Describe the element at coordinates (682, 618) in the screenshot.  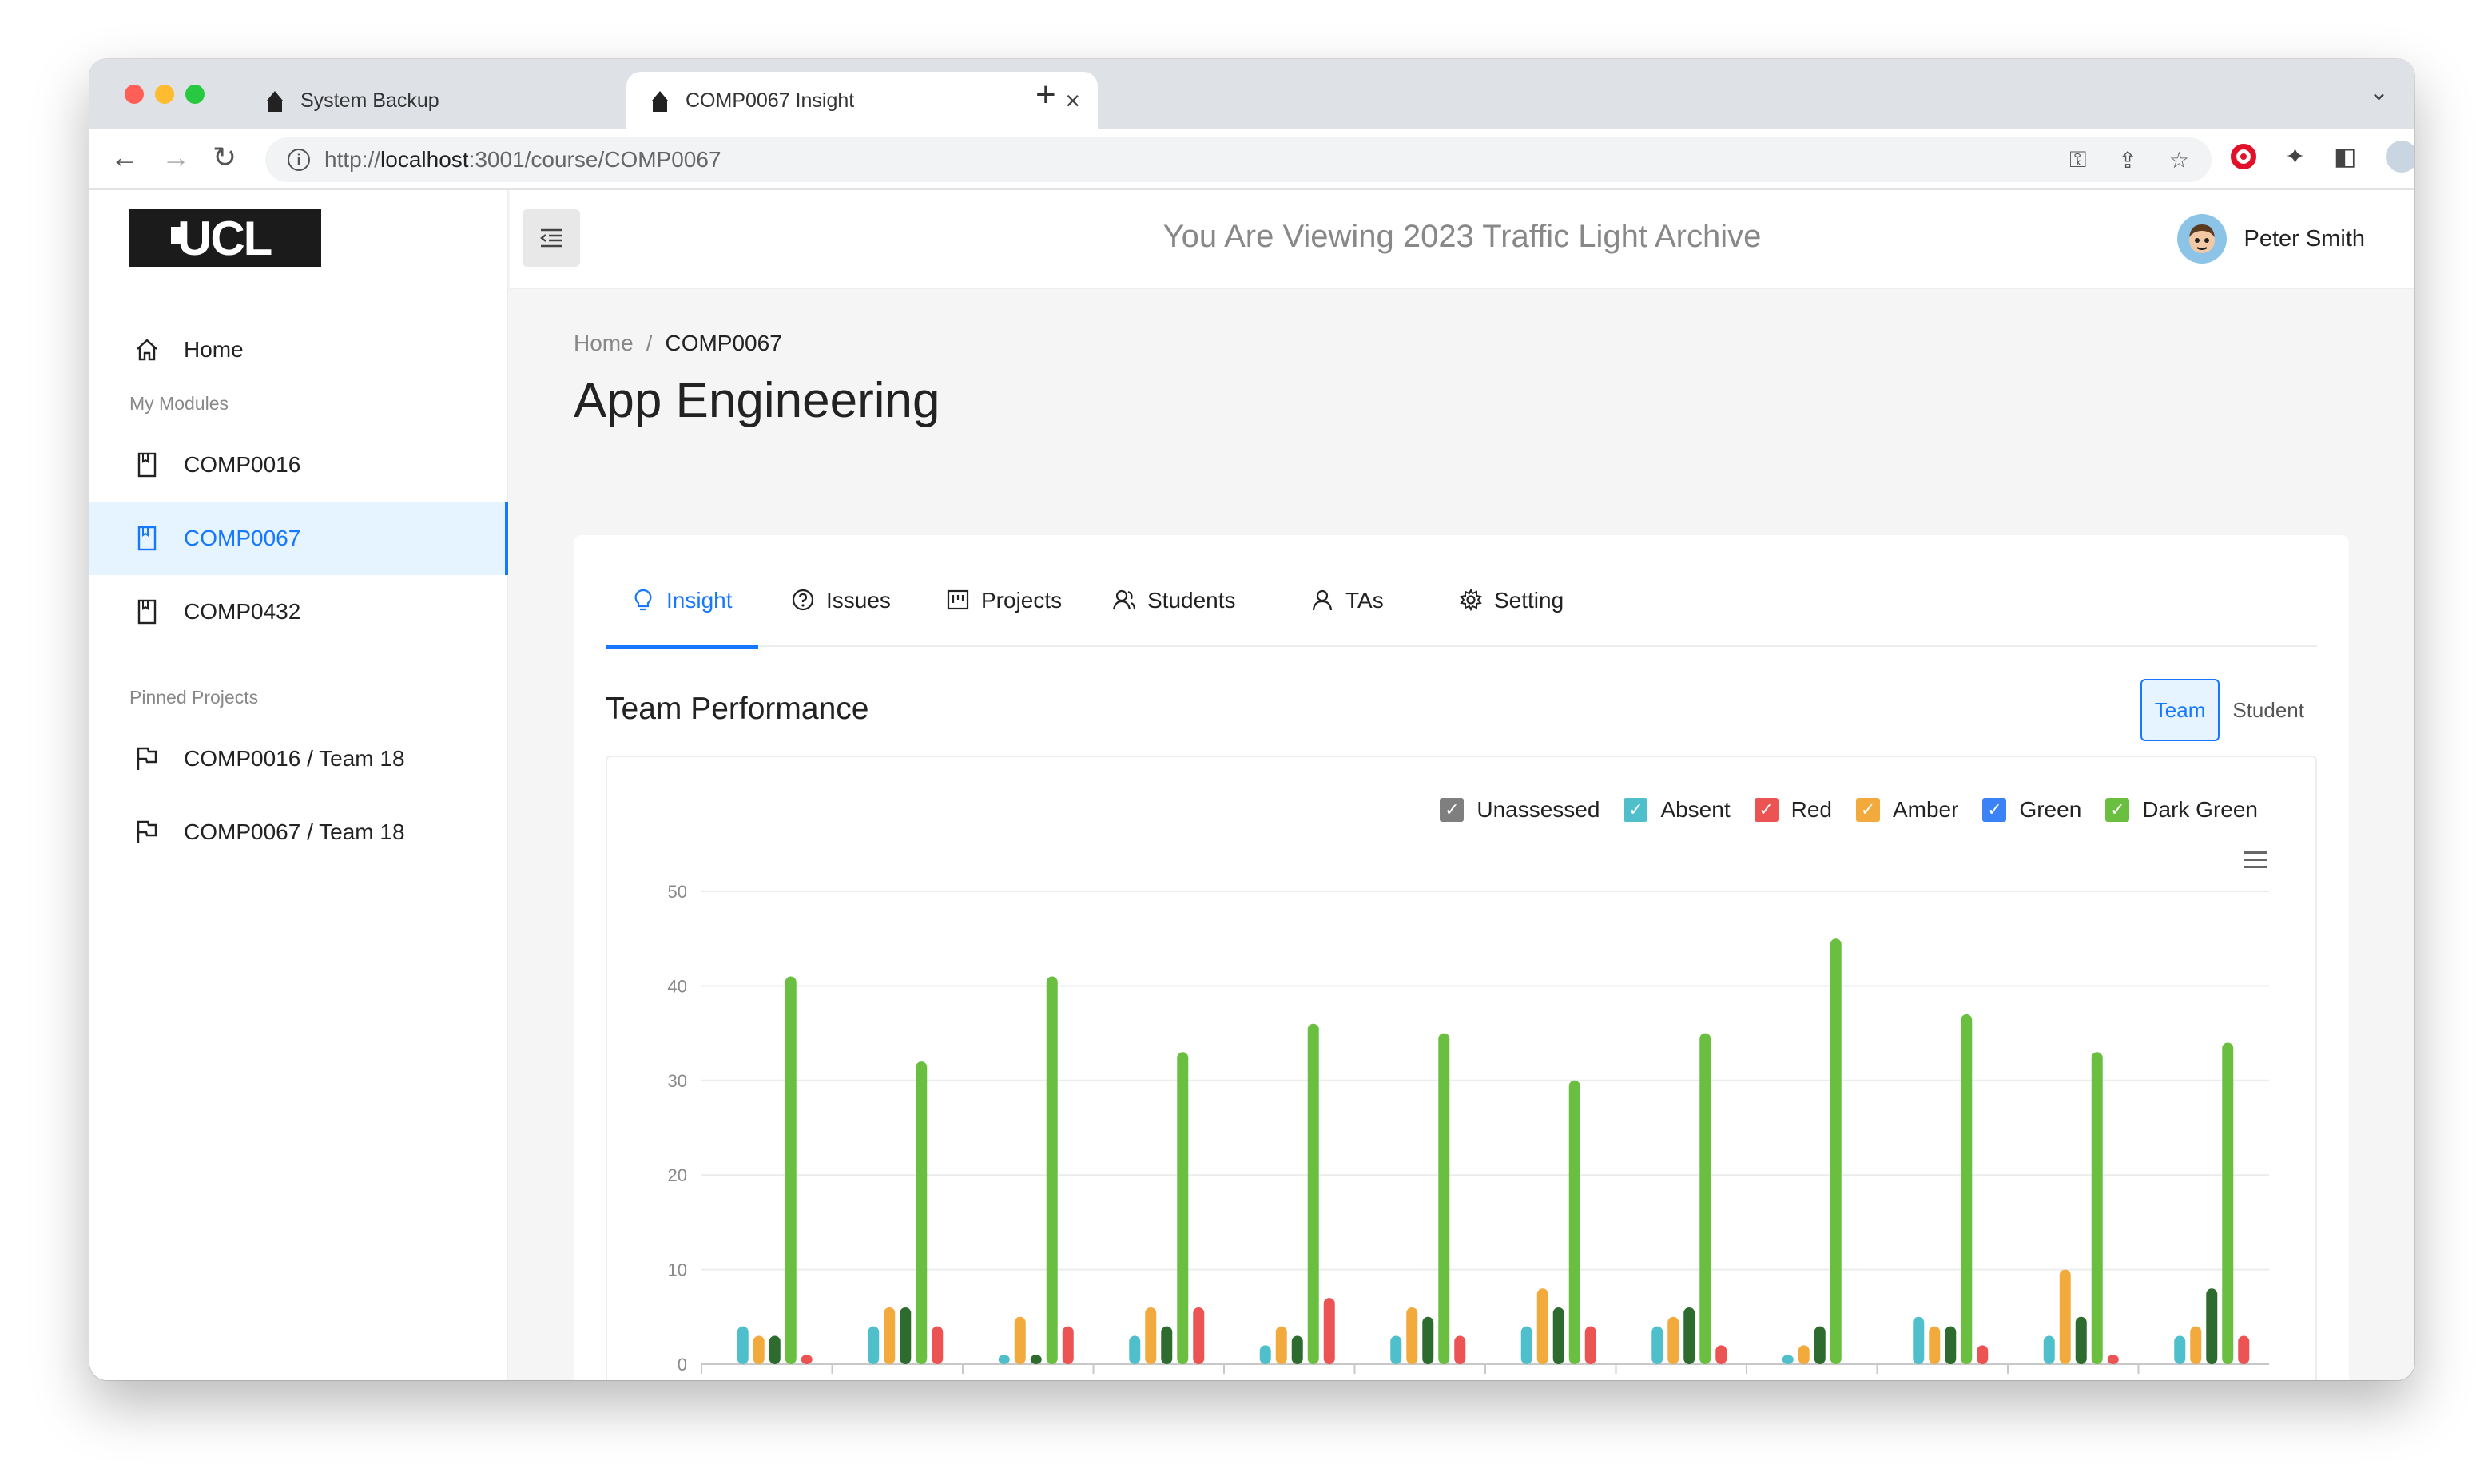
I see `tab-insight: Insight` at that location.